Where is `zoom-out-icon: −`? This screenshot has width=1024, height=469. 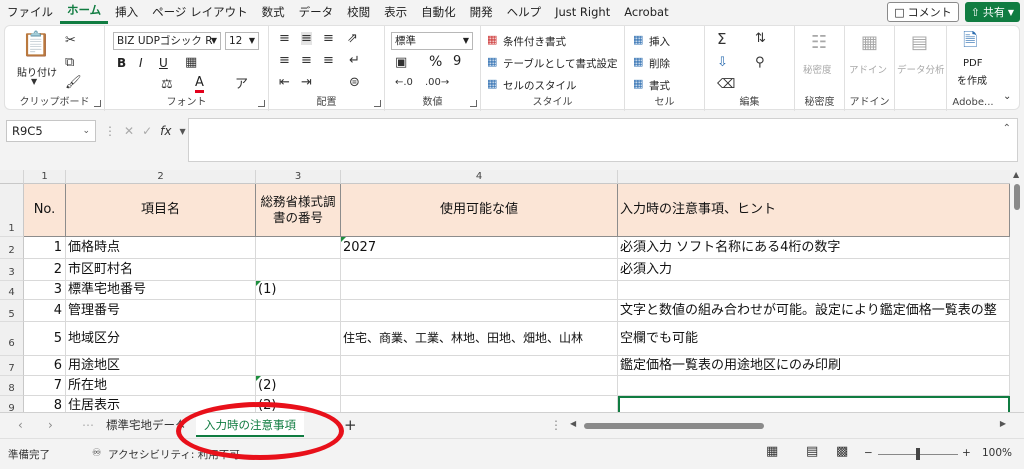
zoom-out-icon: − is located at coordinates (868, 453).